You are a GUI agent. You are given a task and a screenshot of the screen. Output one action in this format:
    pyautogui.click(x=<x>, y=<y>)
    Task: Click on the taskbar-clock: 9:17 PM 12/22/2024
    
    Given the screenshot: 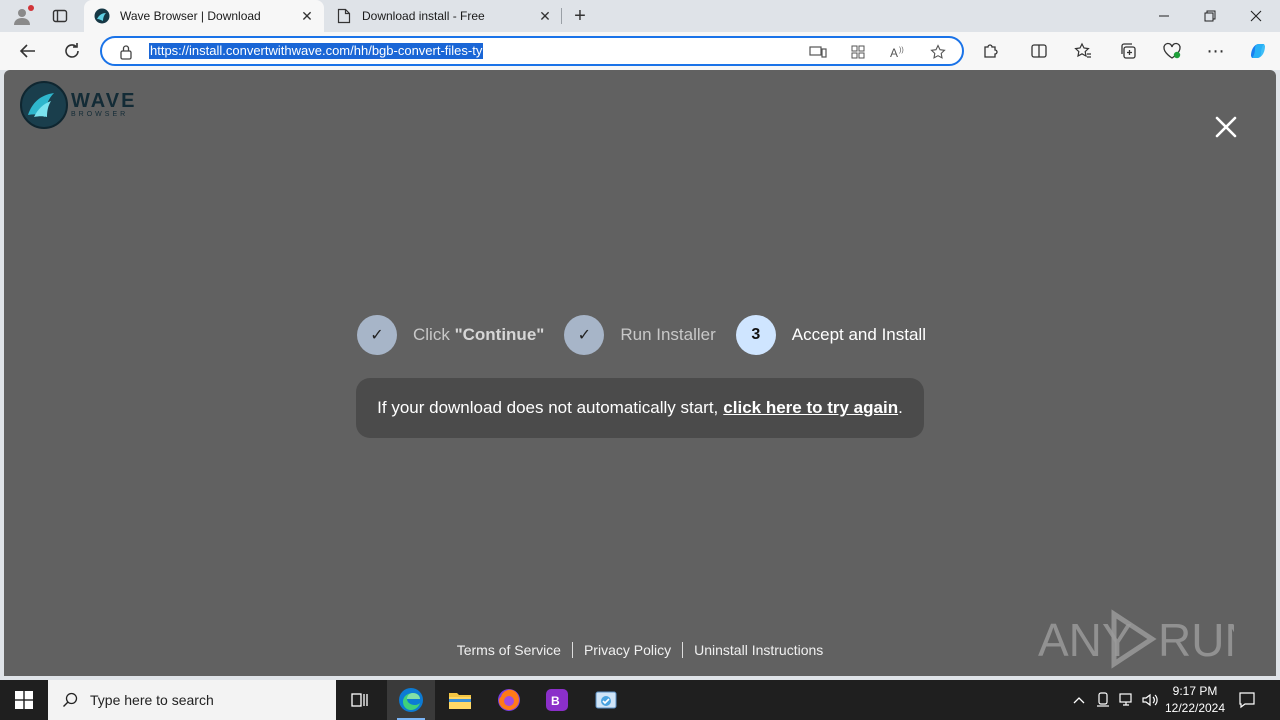 What is the action you would take?
    pyautogui.click(x=1195, y=700)
    